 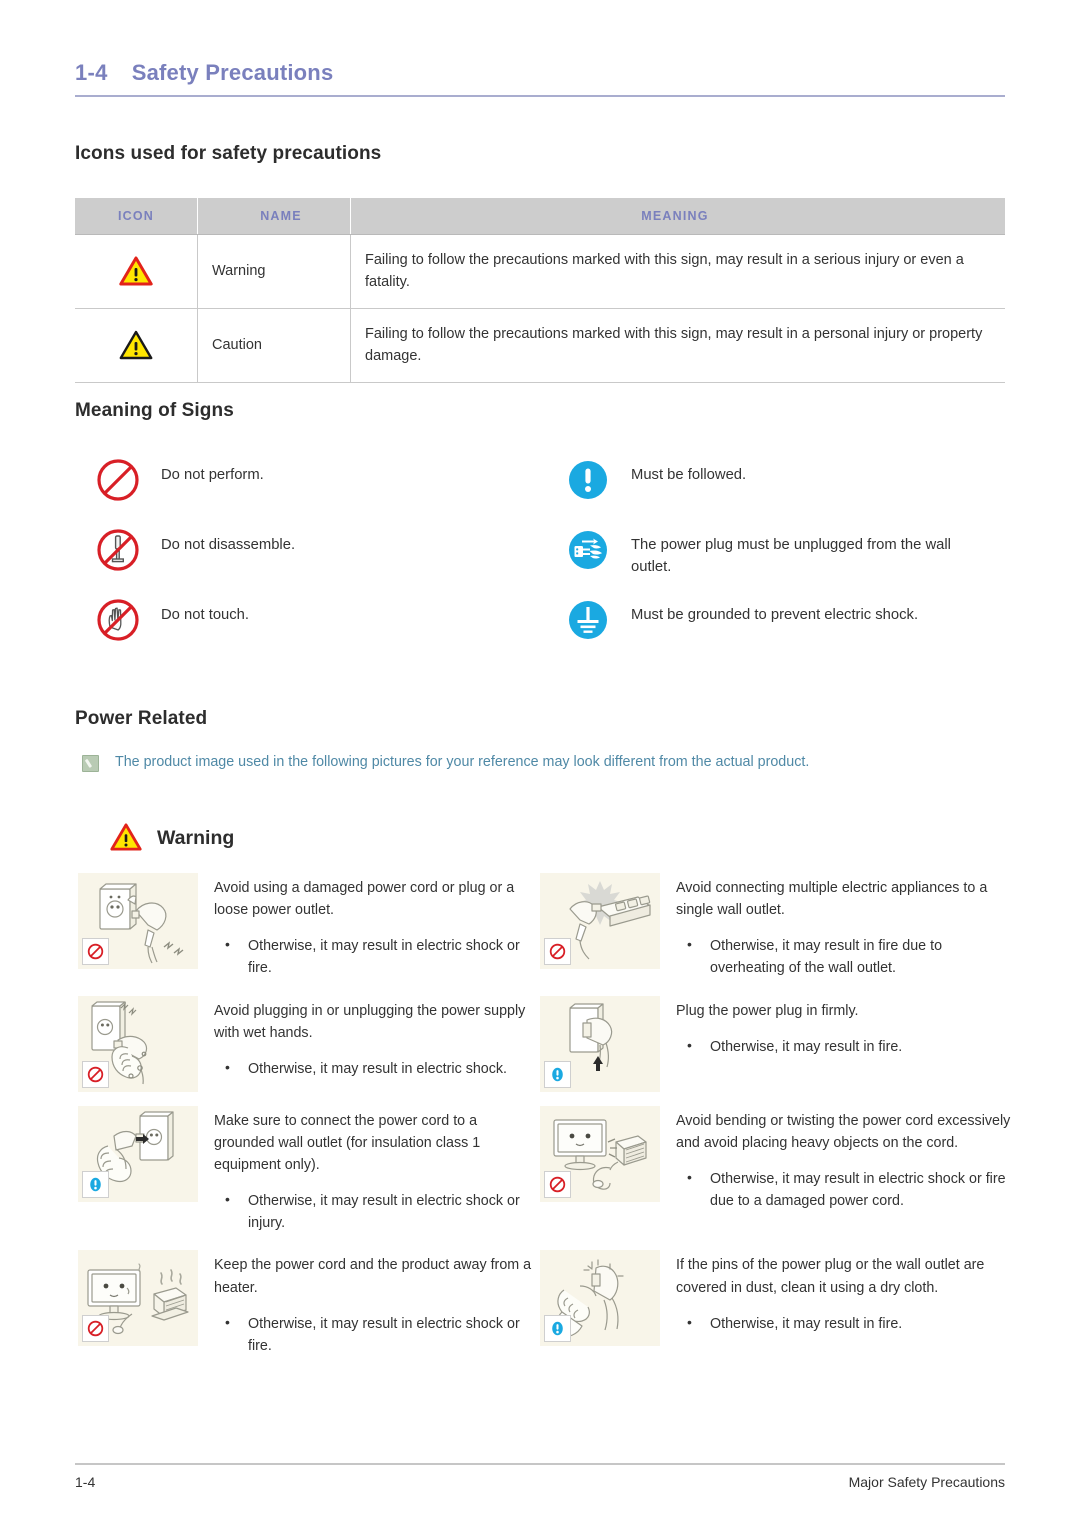 I want to click on document-footer: 1-4 Major Safety Precautions, so click(x=540, y=1482).